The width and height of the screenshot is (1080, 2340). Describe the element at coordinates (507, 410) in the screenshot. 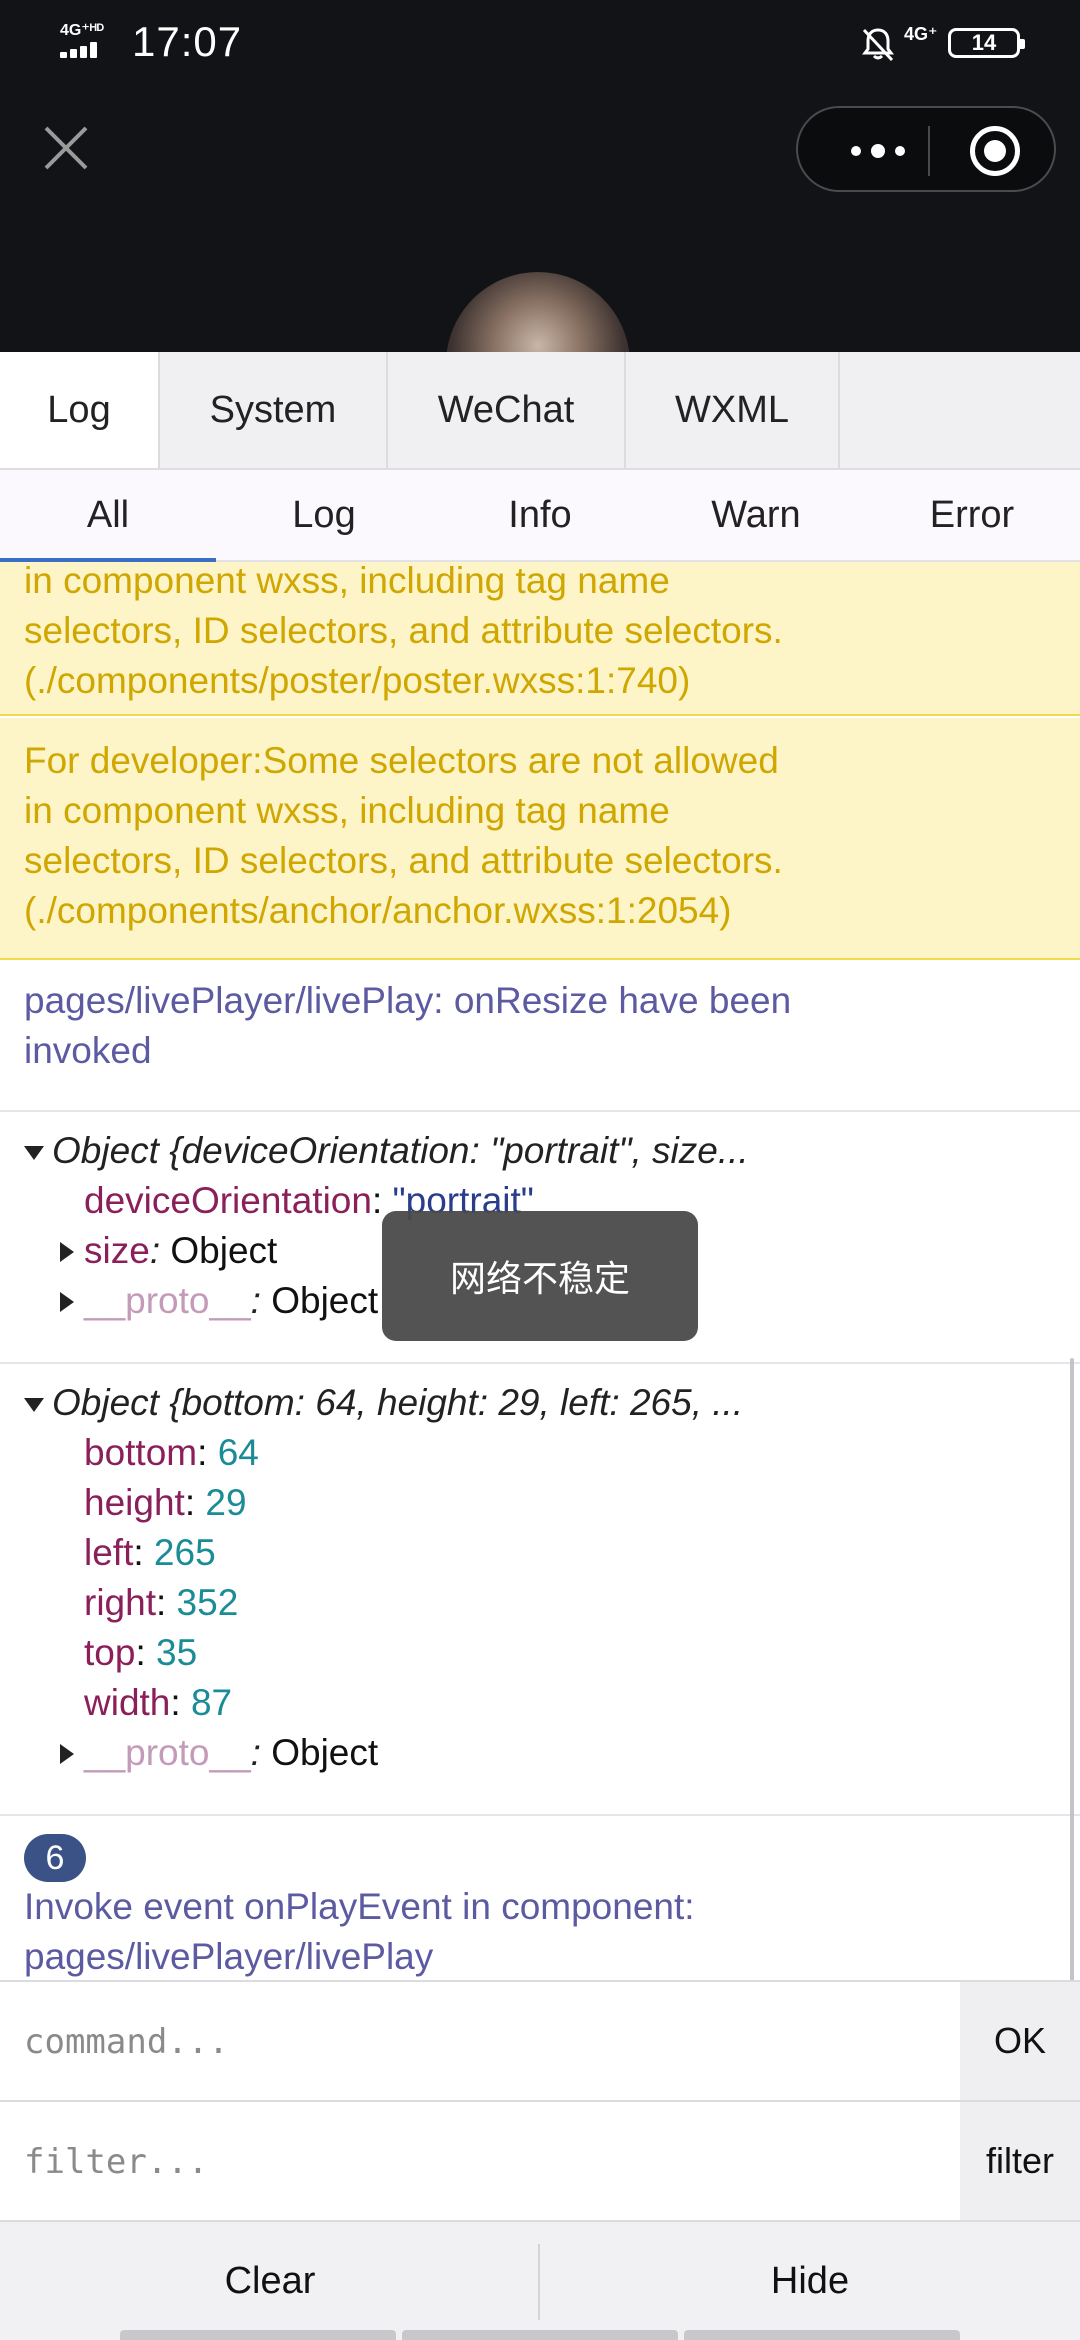

I see `tab-wechat: WeChat` at that location.